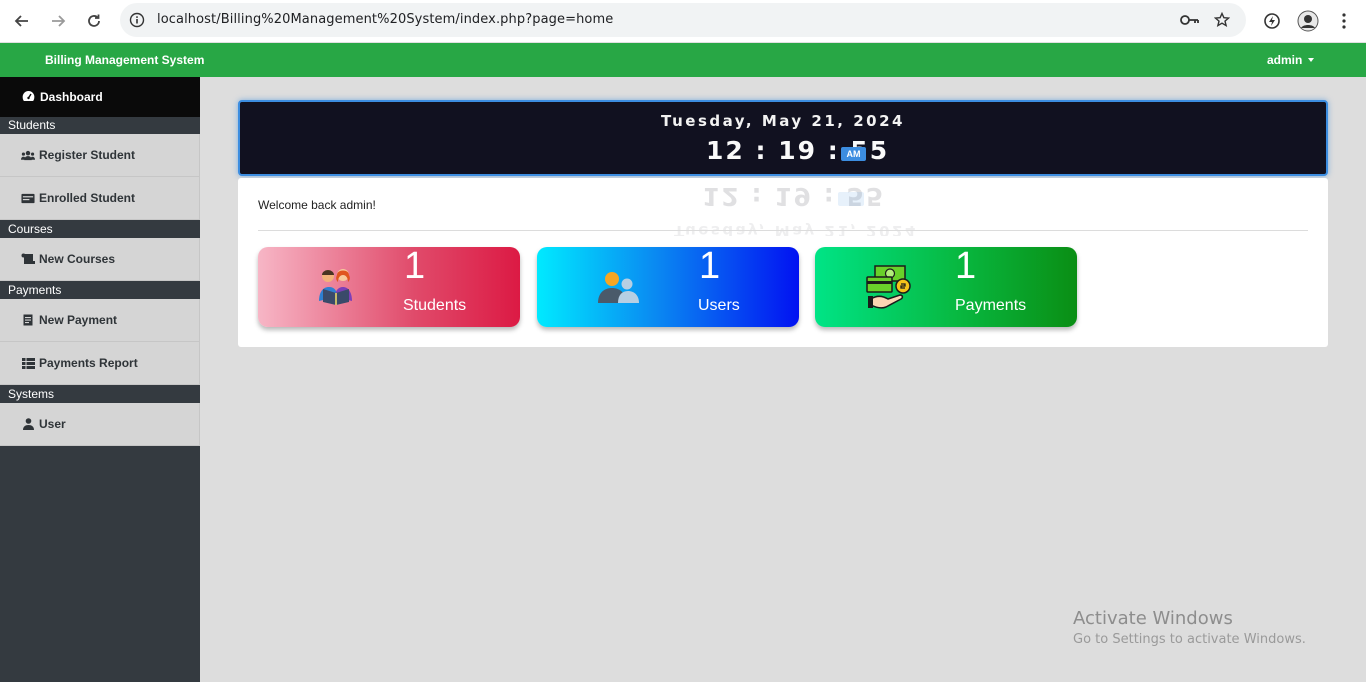 This screenshot has width=1366, height=682. What do you see at coordinates (100, 229) in the screenshot?
I see `sidebar-section-courses: Courses` at bounding box center [100, 229].